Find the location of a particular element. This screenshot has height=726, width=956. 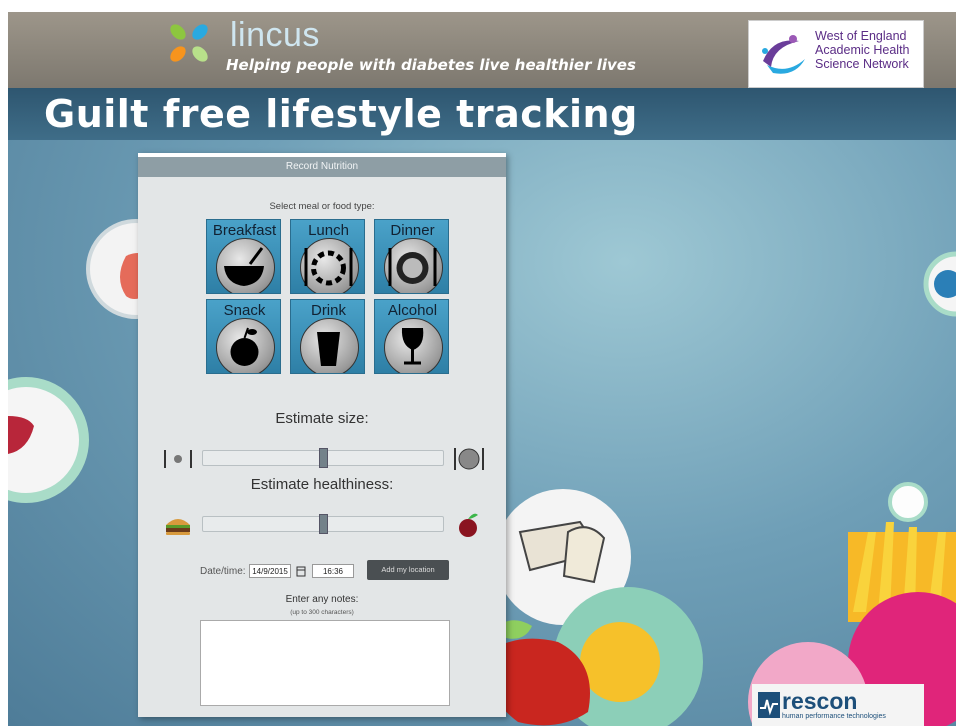

large-plate-icon is located at coordinates (469, 459).